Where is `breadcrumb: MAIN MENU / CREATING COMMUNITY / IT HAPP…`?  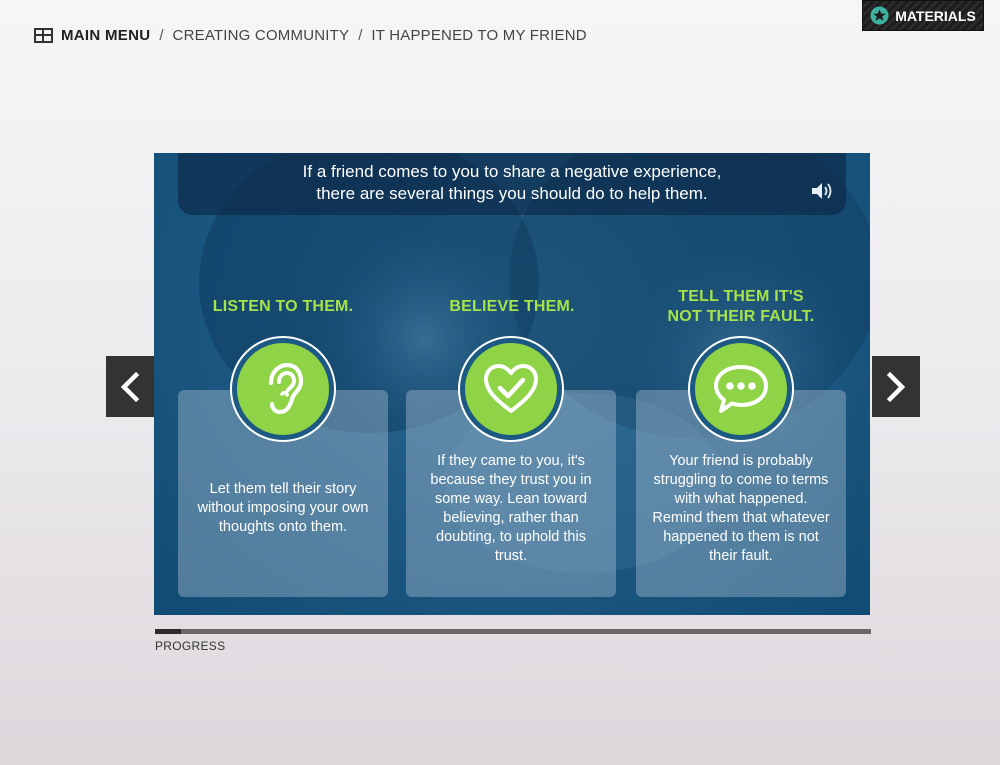
breadcrumb: MAIN MENU / CREATING COMMUNITY / IT HAPP… is located at coordinates (310, 35).